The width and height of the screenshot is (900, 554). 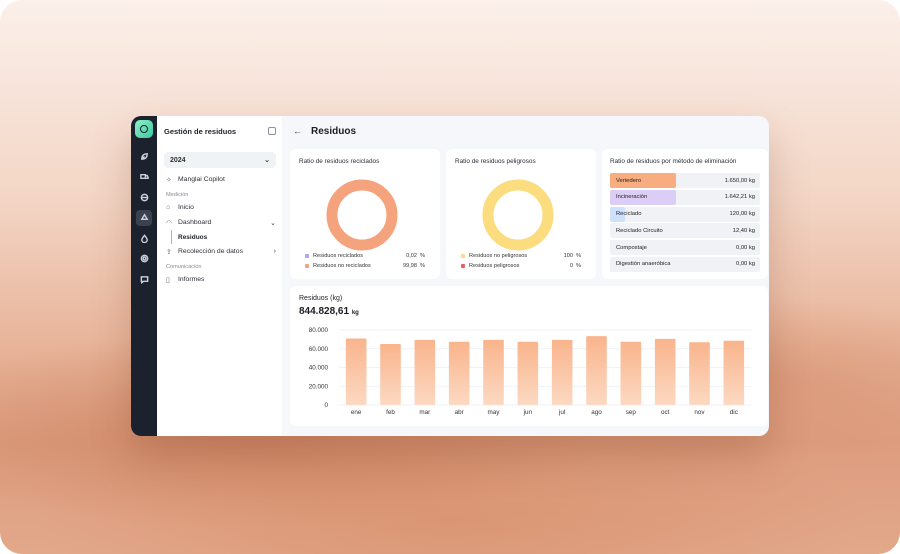 What do you see at coordinates (390, 374) in the screenshot?
I see `bar-feb` at bounding box center [390, 374].